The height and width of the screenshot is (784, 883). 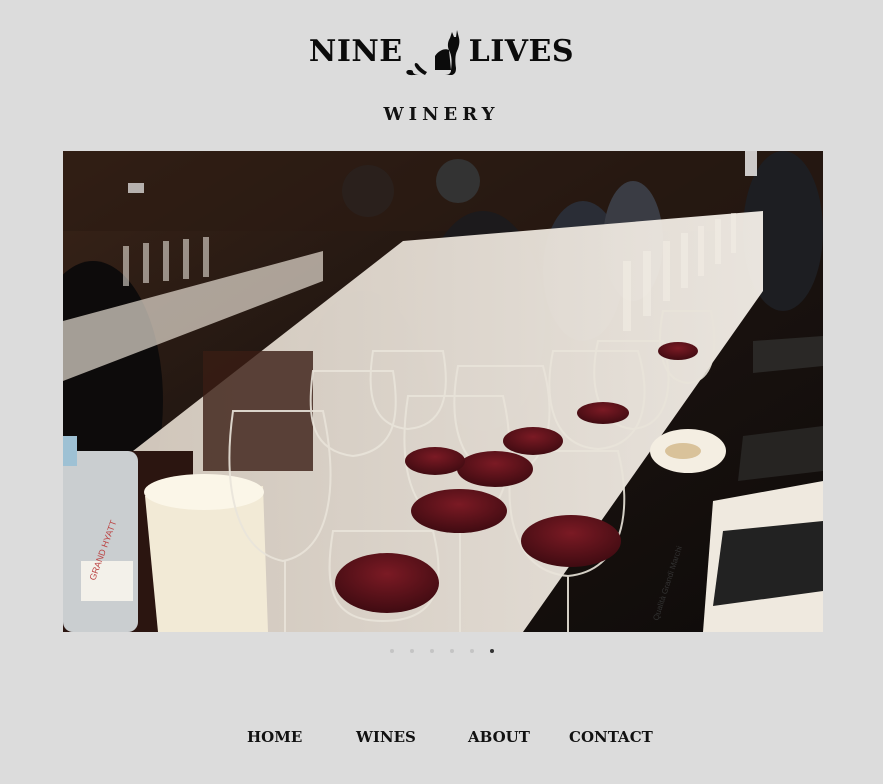 I want to click on tagline: WINERY, so click(x=441, y=114).